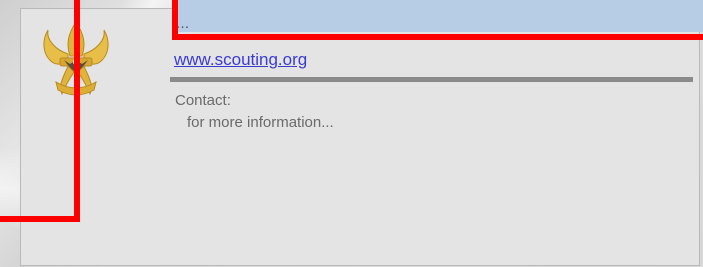 Image resolution: width=703 pixels, height=267 pixels. Describe the element at coordinates (431, 79) in the screenshot. I see `section-divider` at that location.